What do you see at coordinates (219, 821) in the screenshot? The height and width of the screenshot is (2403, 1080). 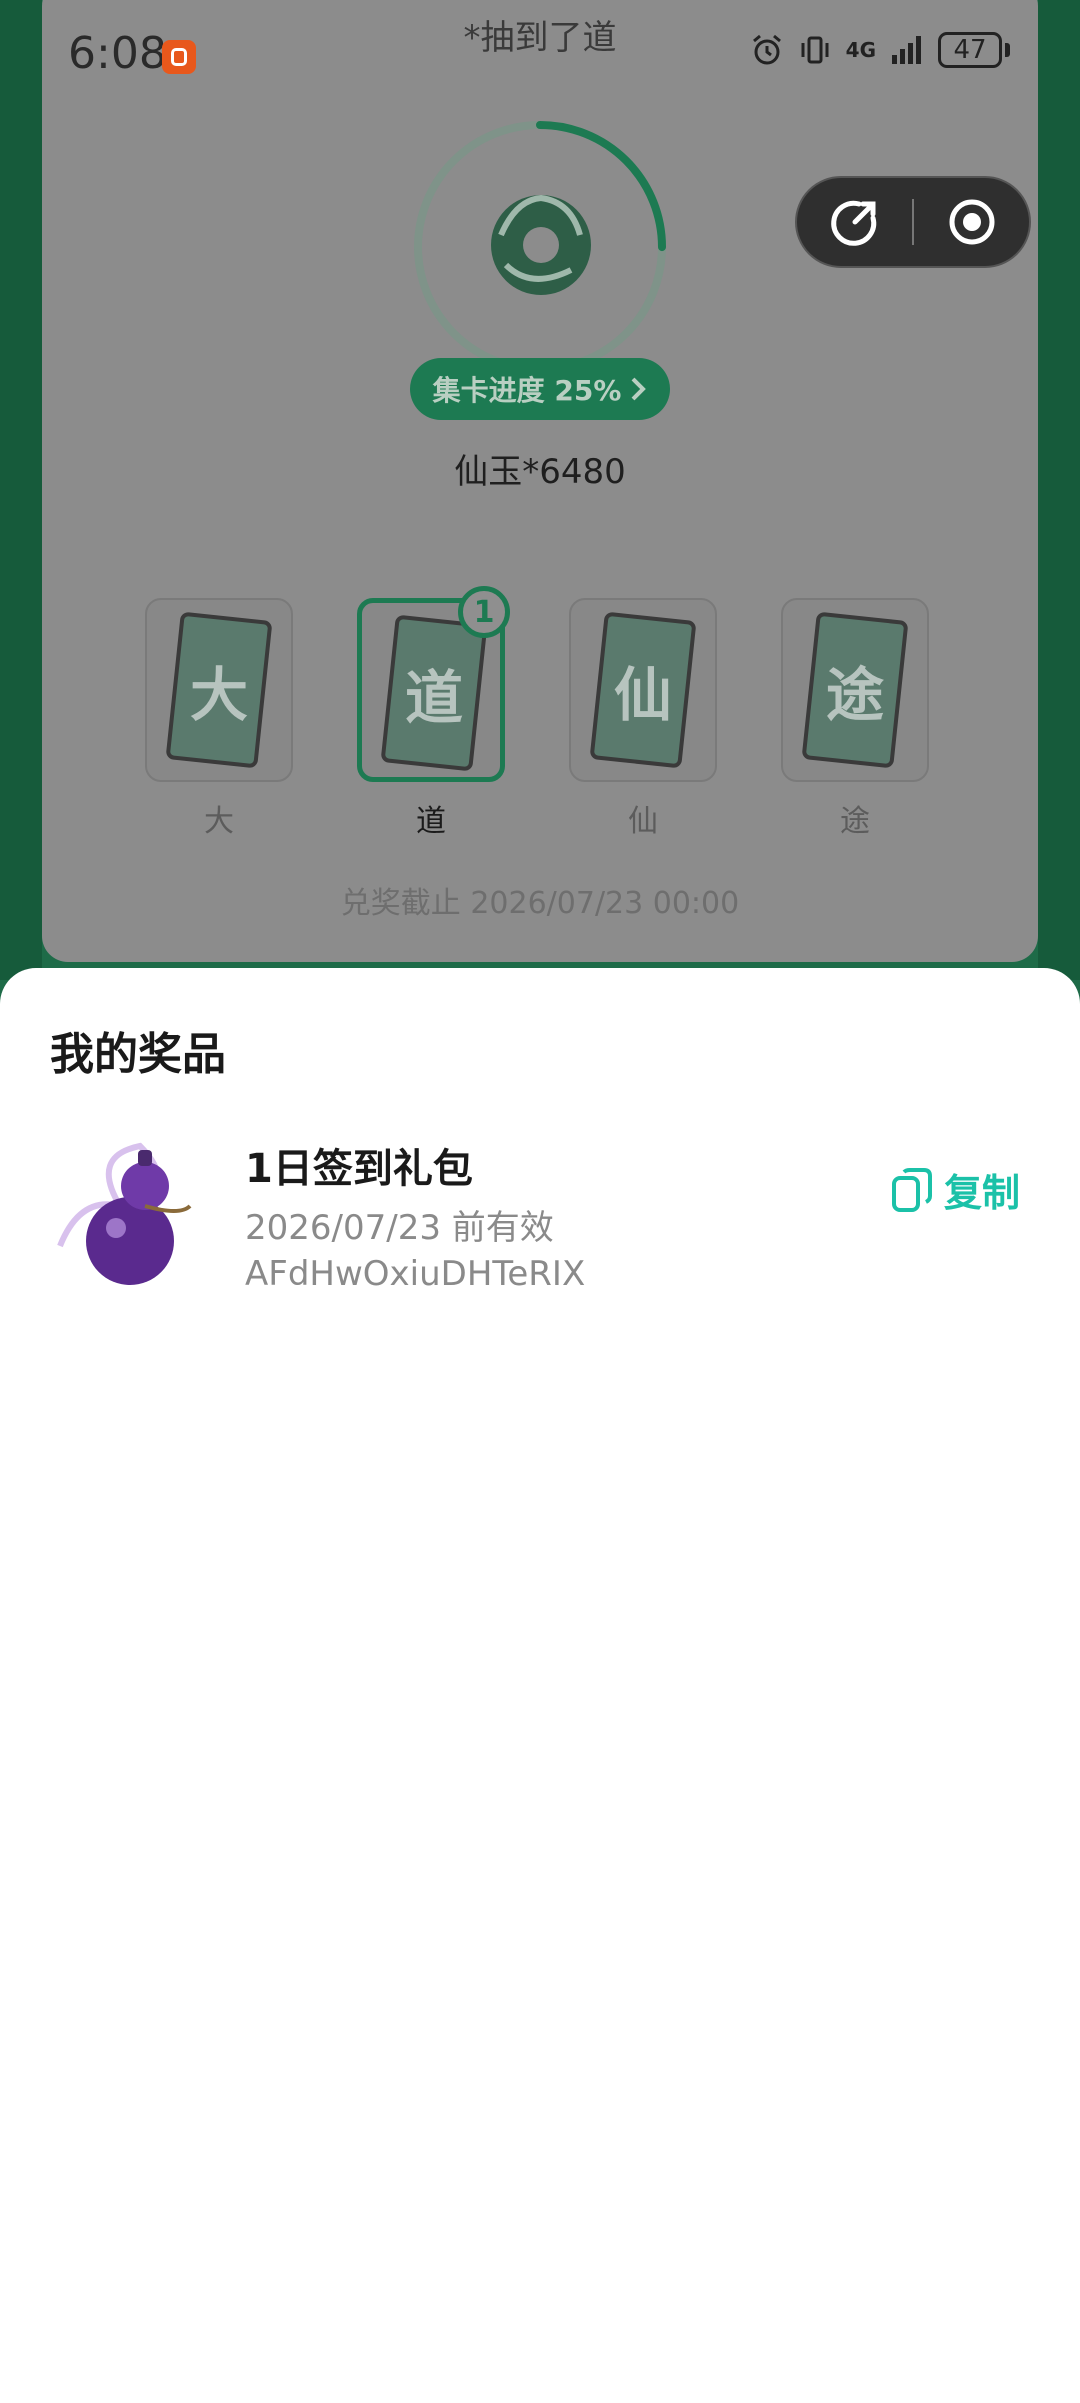 I see `card-label: 大` at bounding box center [219, 821].